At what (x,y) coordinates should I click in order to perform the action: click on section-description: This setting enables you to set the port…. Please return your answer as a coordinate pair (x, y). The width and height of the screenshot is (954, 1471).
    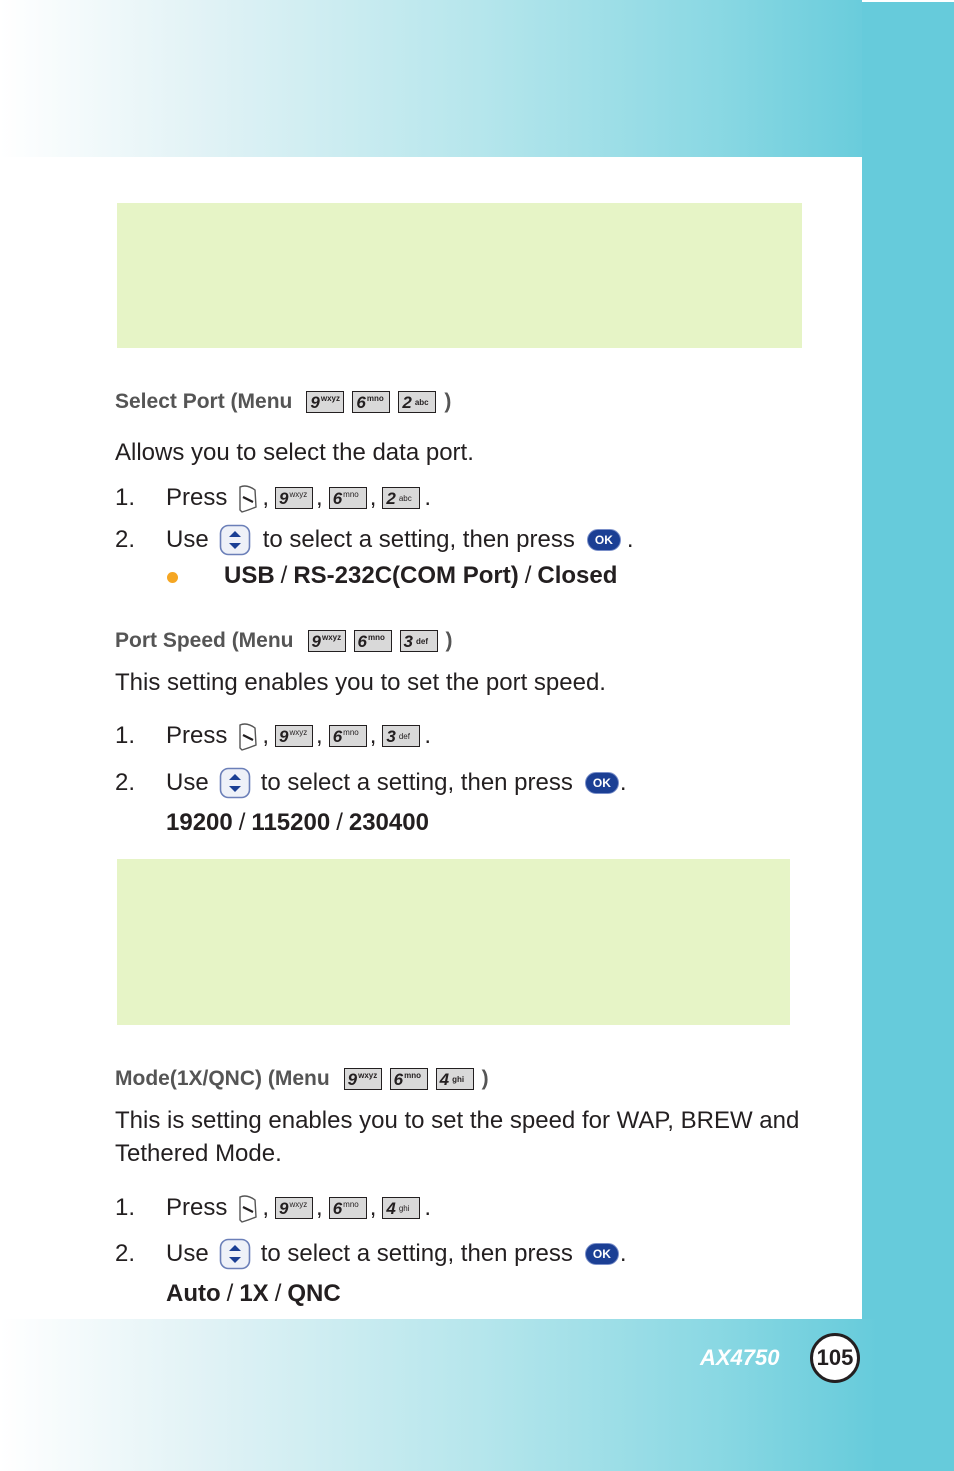
    Looking at the image, I should click on (360, 682).